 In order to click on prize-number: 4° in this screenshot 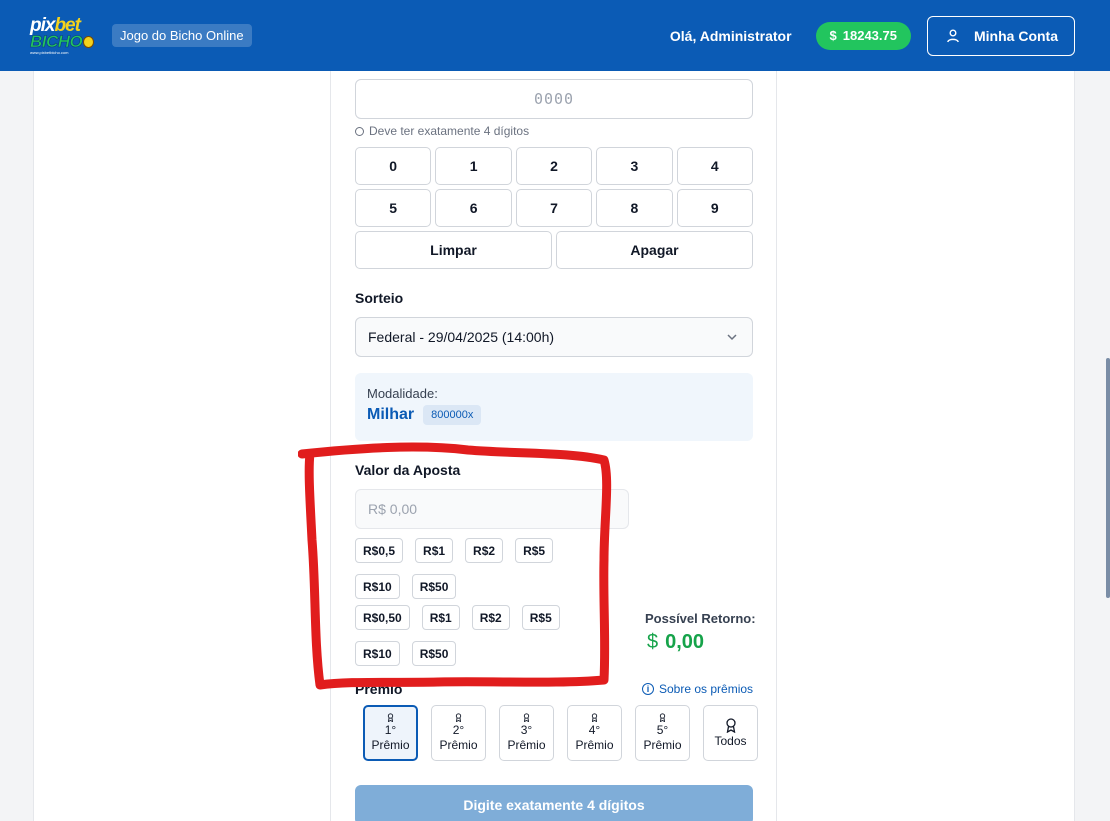, I will do `click(594, 730)`.